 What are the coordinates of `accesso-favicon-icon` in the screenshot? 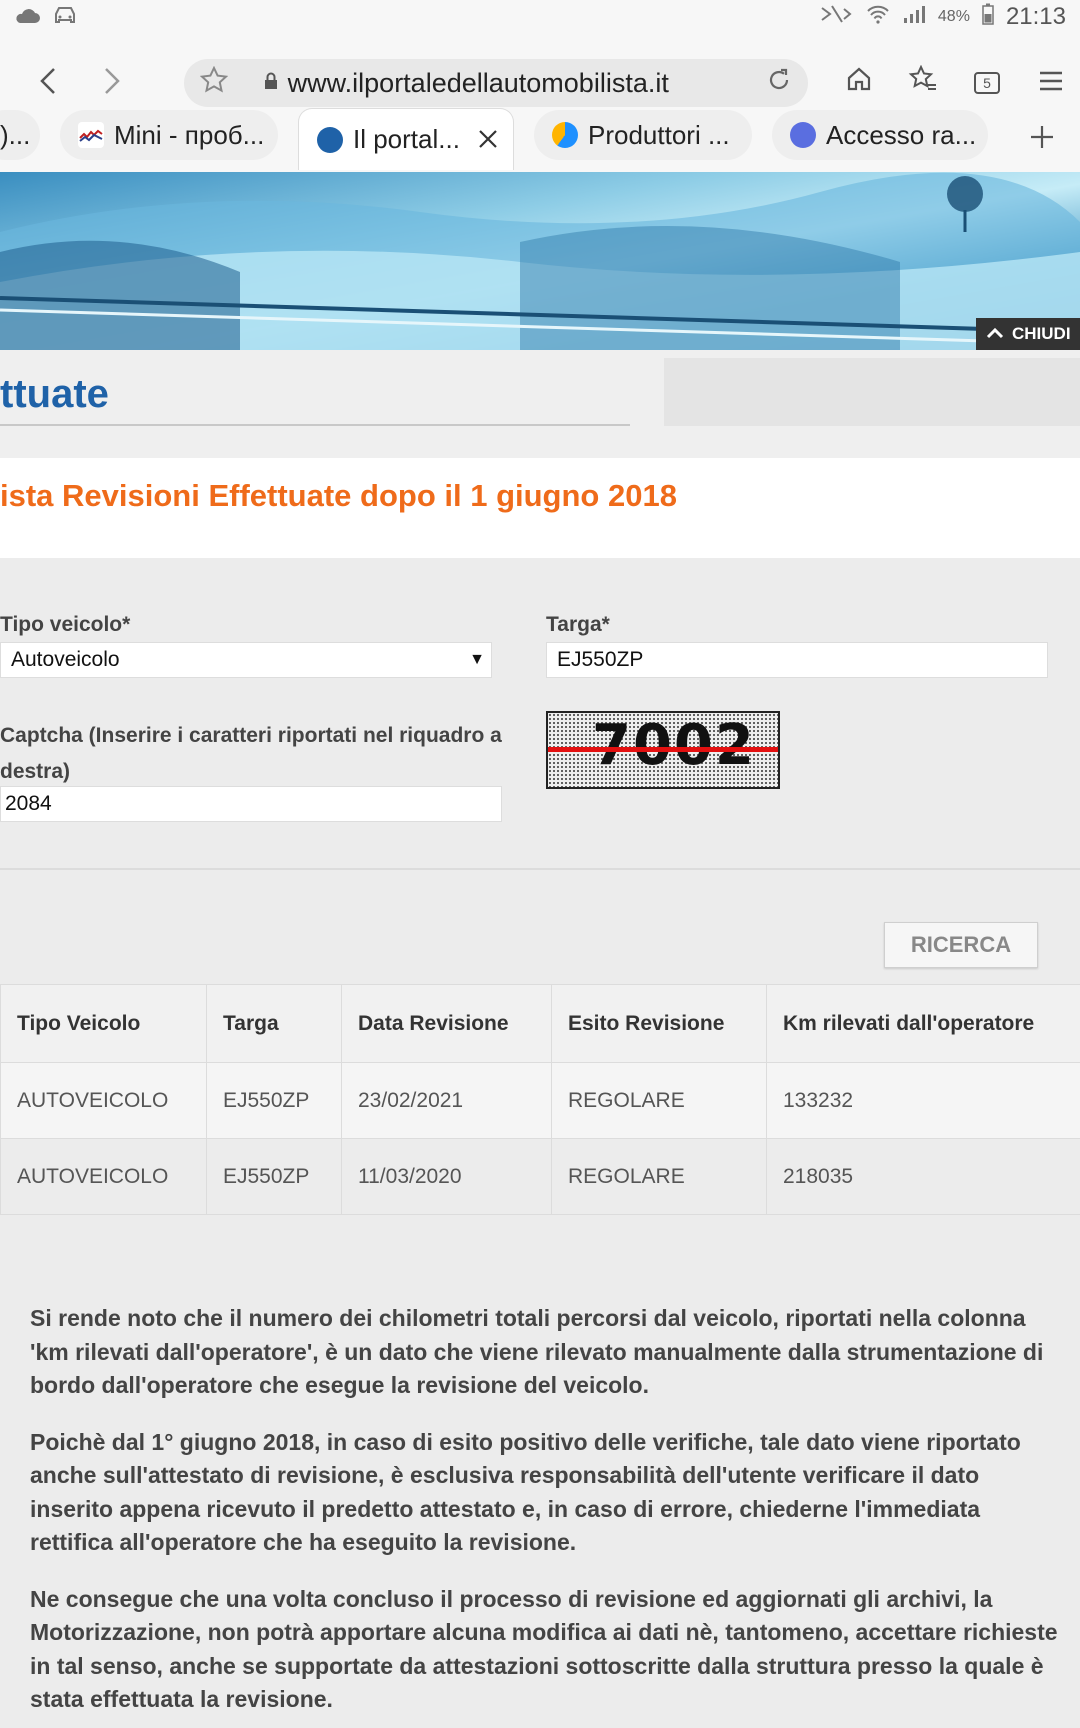 It's located at (803, 135).